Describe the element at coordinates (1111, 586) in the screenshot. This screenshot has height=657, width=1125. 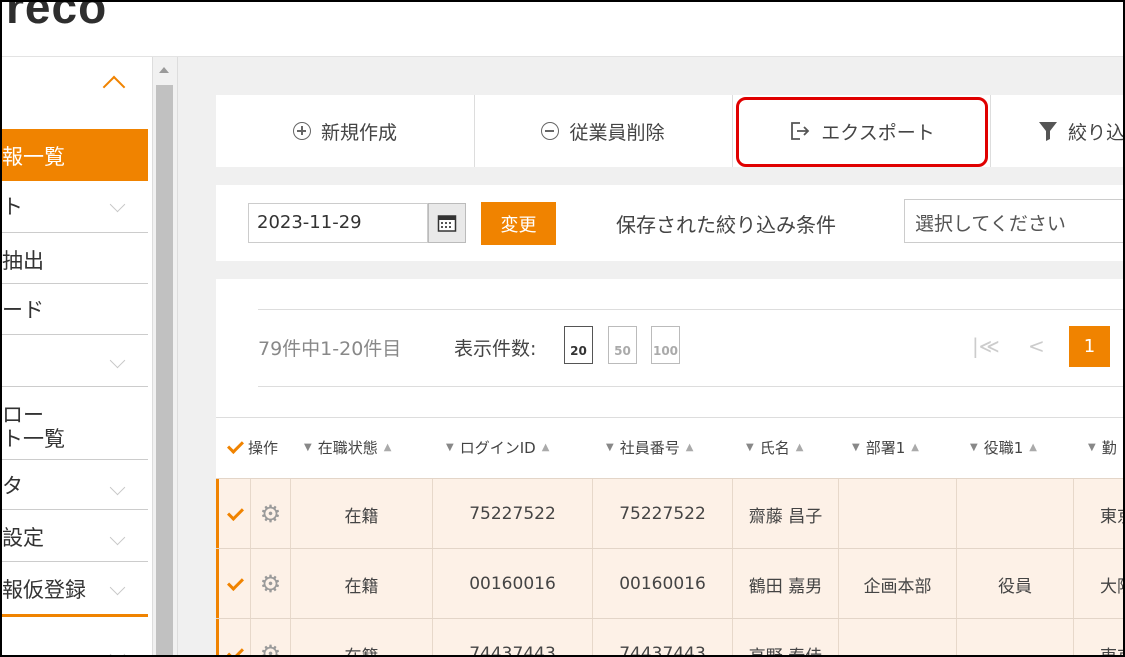
I see `cell-location: 大阪` at that location.